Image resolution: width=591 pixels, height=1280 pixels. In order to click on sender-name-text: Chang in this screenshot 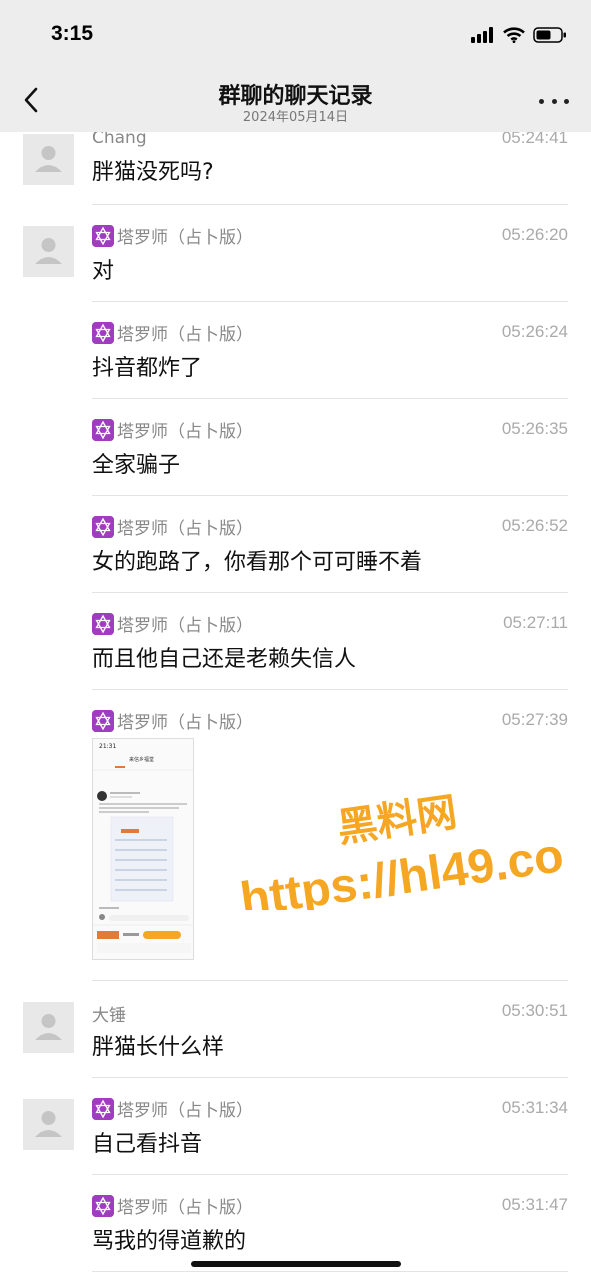, I will do `click(119, 140)`.